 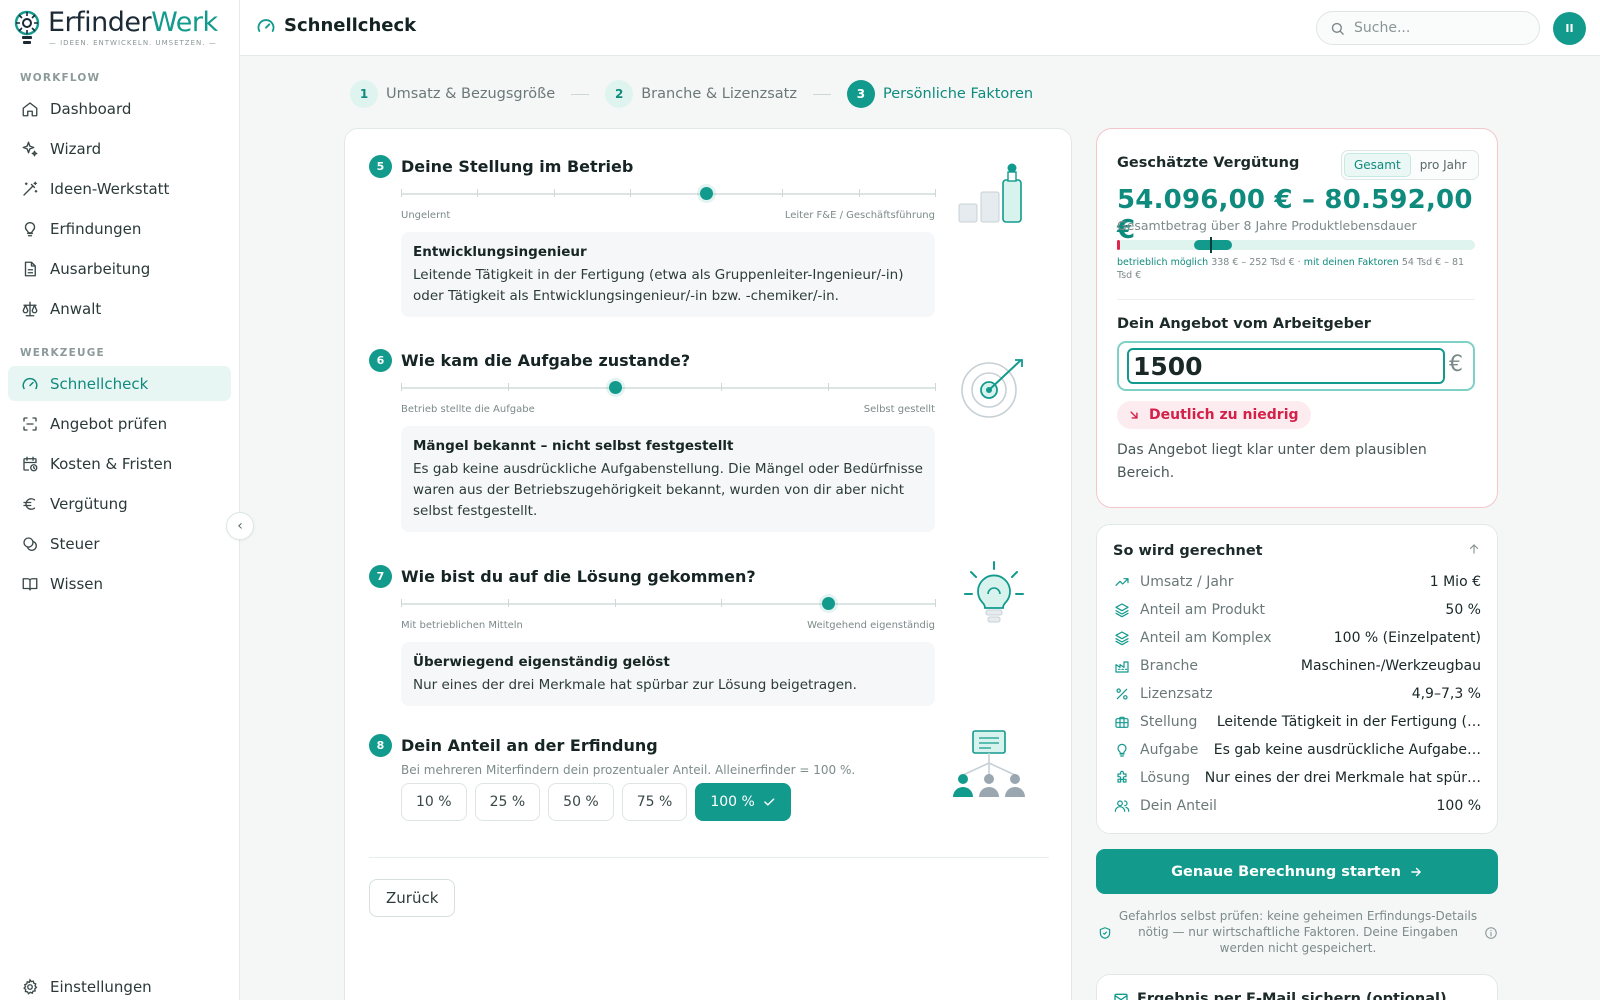 I want to click on step-label: Branche & Lizenzsatz, so click(x=719, y=94).